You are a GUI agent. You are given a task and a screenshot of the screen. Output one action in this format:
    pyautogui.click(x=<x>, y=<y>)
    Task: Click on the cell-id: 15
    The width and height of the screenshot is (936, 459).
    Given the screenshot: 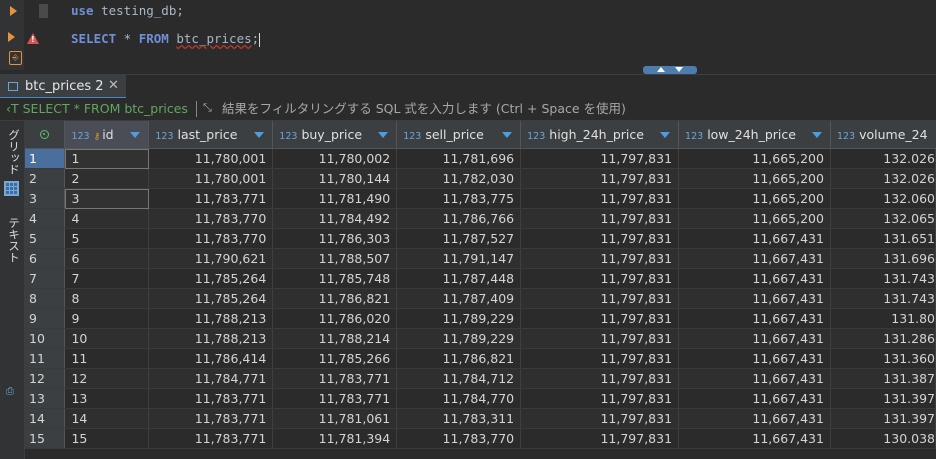 What is the action you would take?
    pyautogui.click(x=107, y=438)
    